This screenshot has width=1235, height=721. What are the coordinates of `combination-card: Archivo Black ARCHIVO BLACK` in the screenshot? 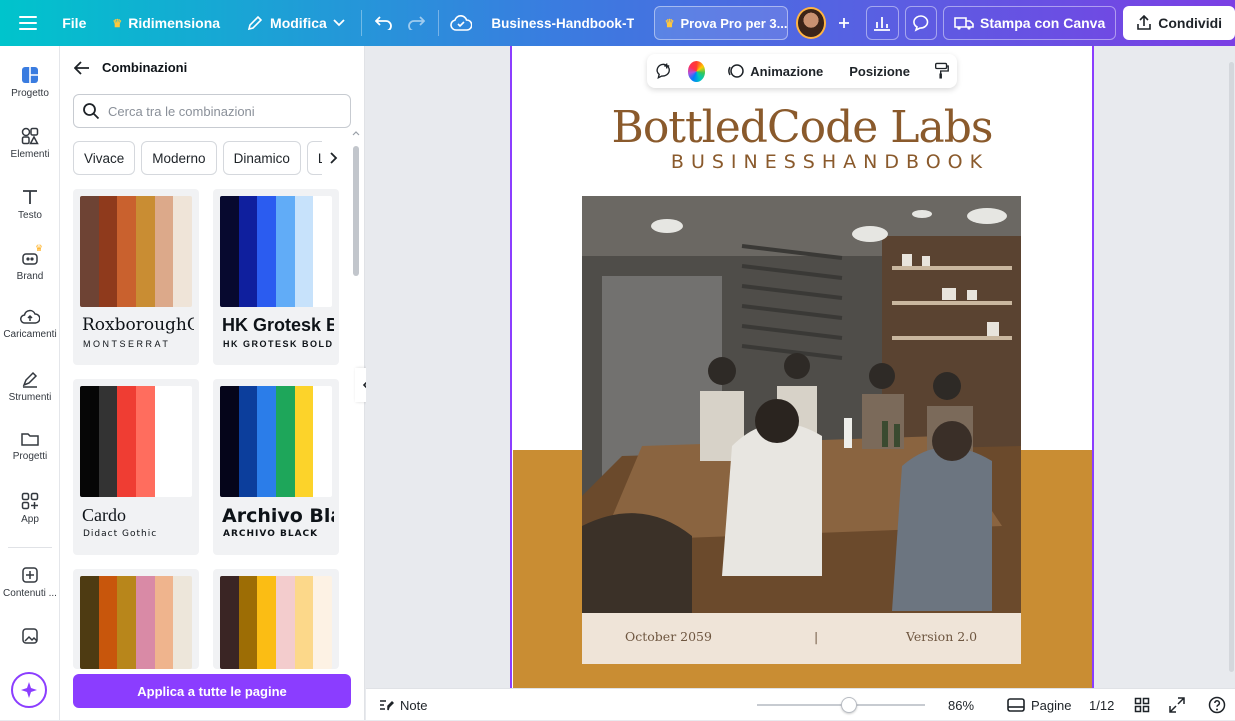 It's located at (276, 467).